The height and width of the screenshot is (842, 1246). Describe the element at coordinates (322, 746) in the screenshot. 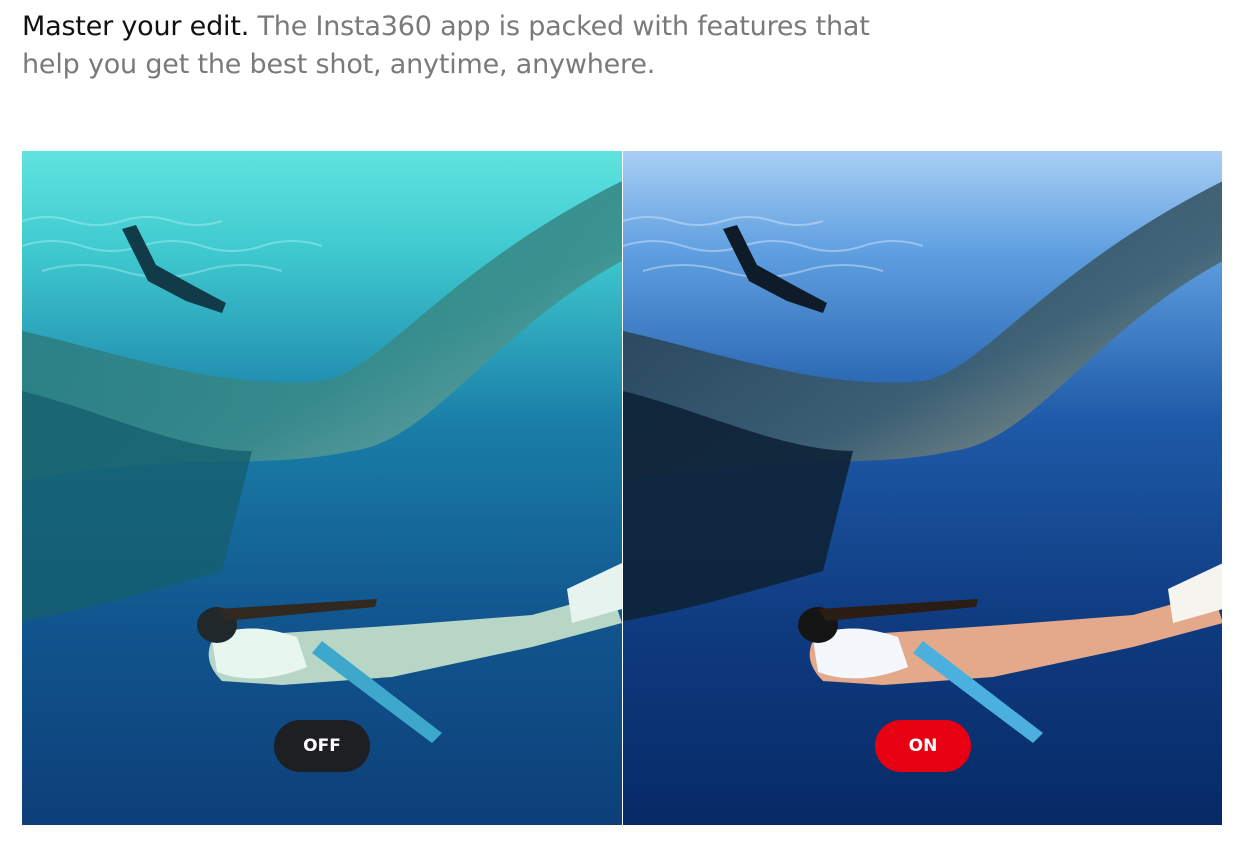

I see `toggle-off-button: OFF` at that location.